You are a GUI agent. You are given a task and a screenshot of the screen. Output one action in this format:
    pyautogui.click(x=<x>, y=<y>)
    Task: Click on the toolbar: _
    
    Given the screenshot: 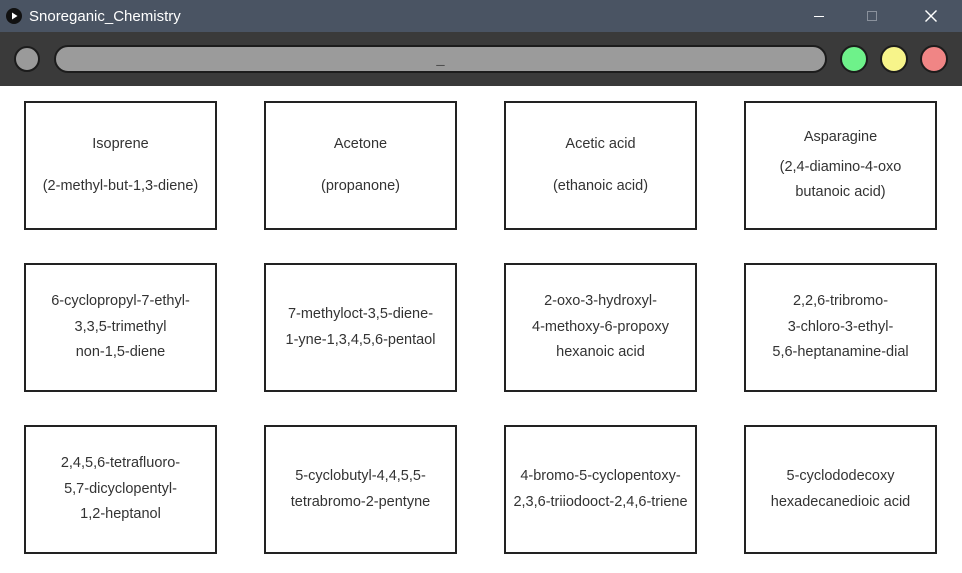 What is the action you would take?
    pyautogui.click(x=481, y=59)
    